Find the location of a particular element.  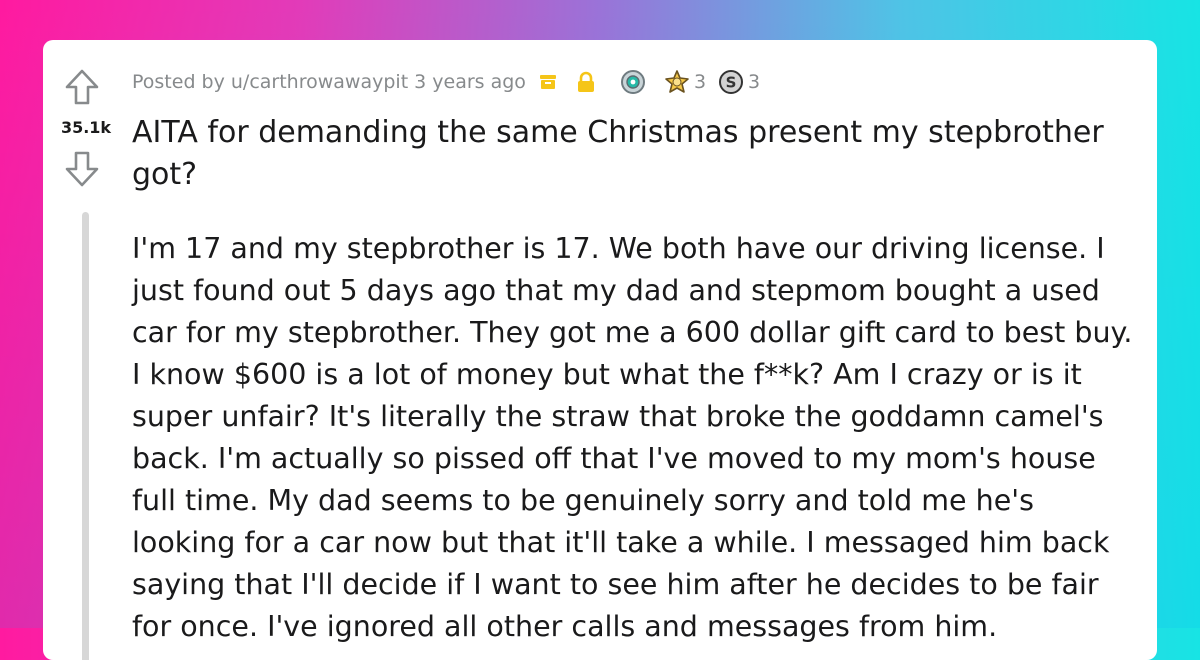

post-meta: Posted by u/carthrowawaypit 3 years ago is located at coordinates (446, 82).